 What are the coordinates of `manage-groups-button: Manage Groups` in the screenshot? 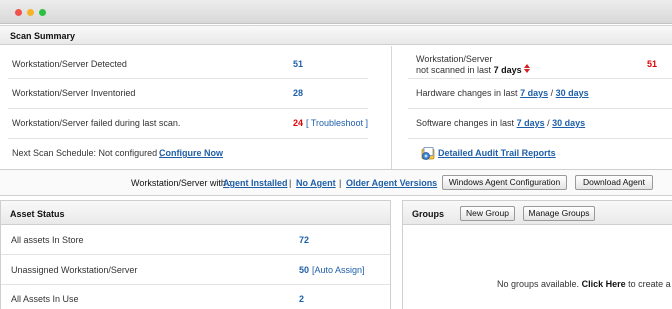 It's located at (559, 213).